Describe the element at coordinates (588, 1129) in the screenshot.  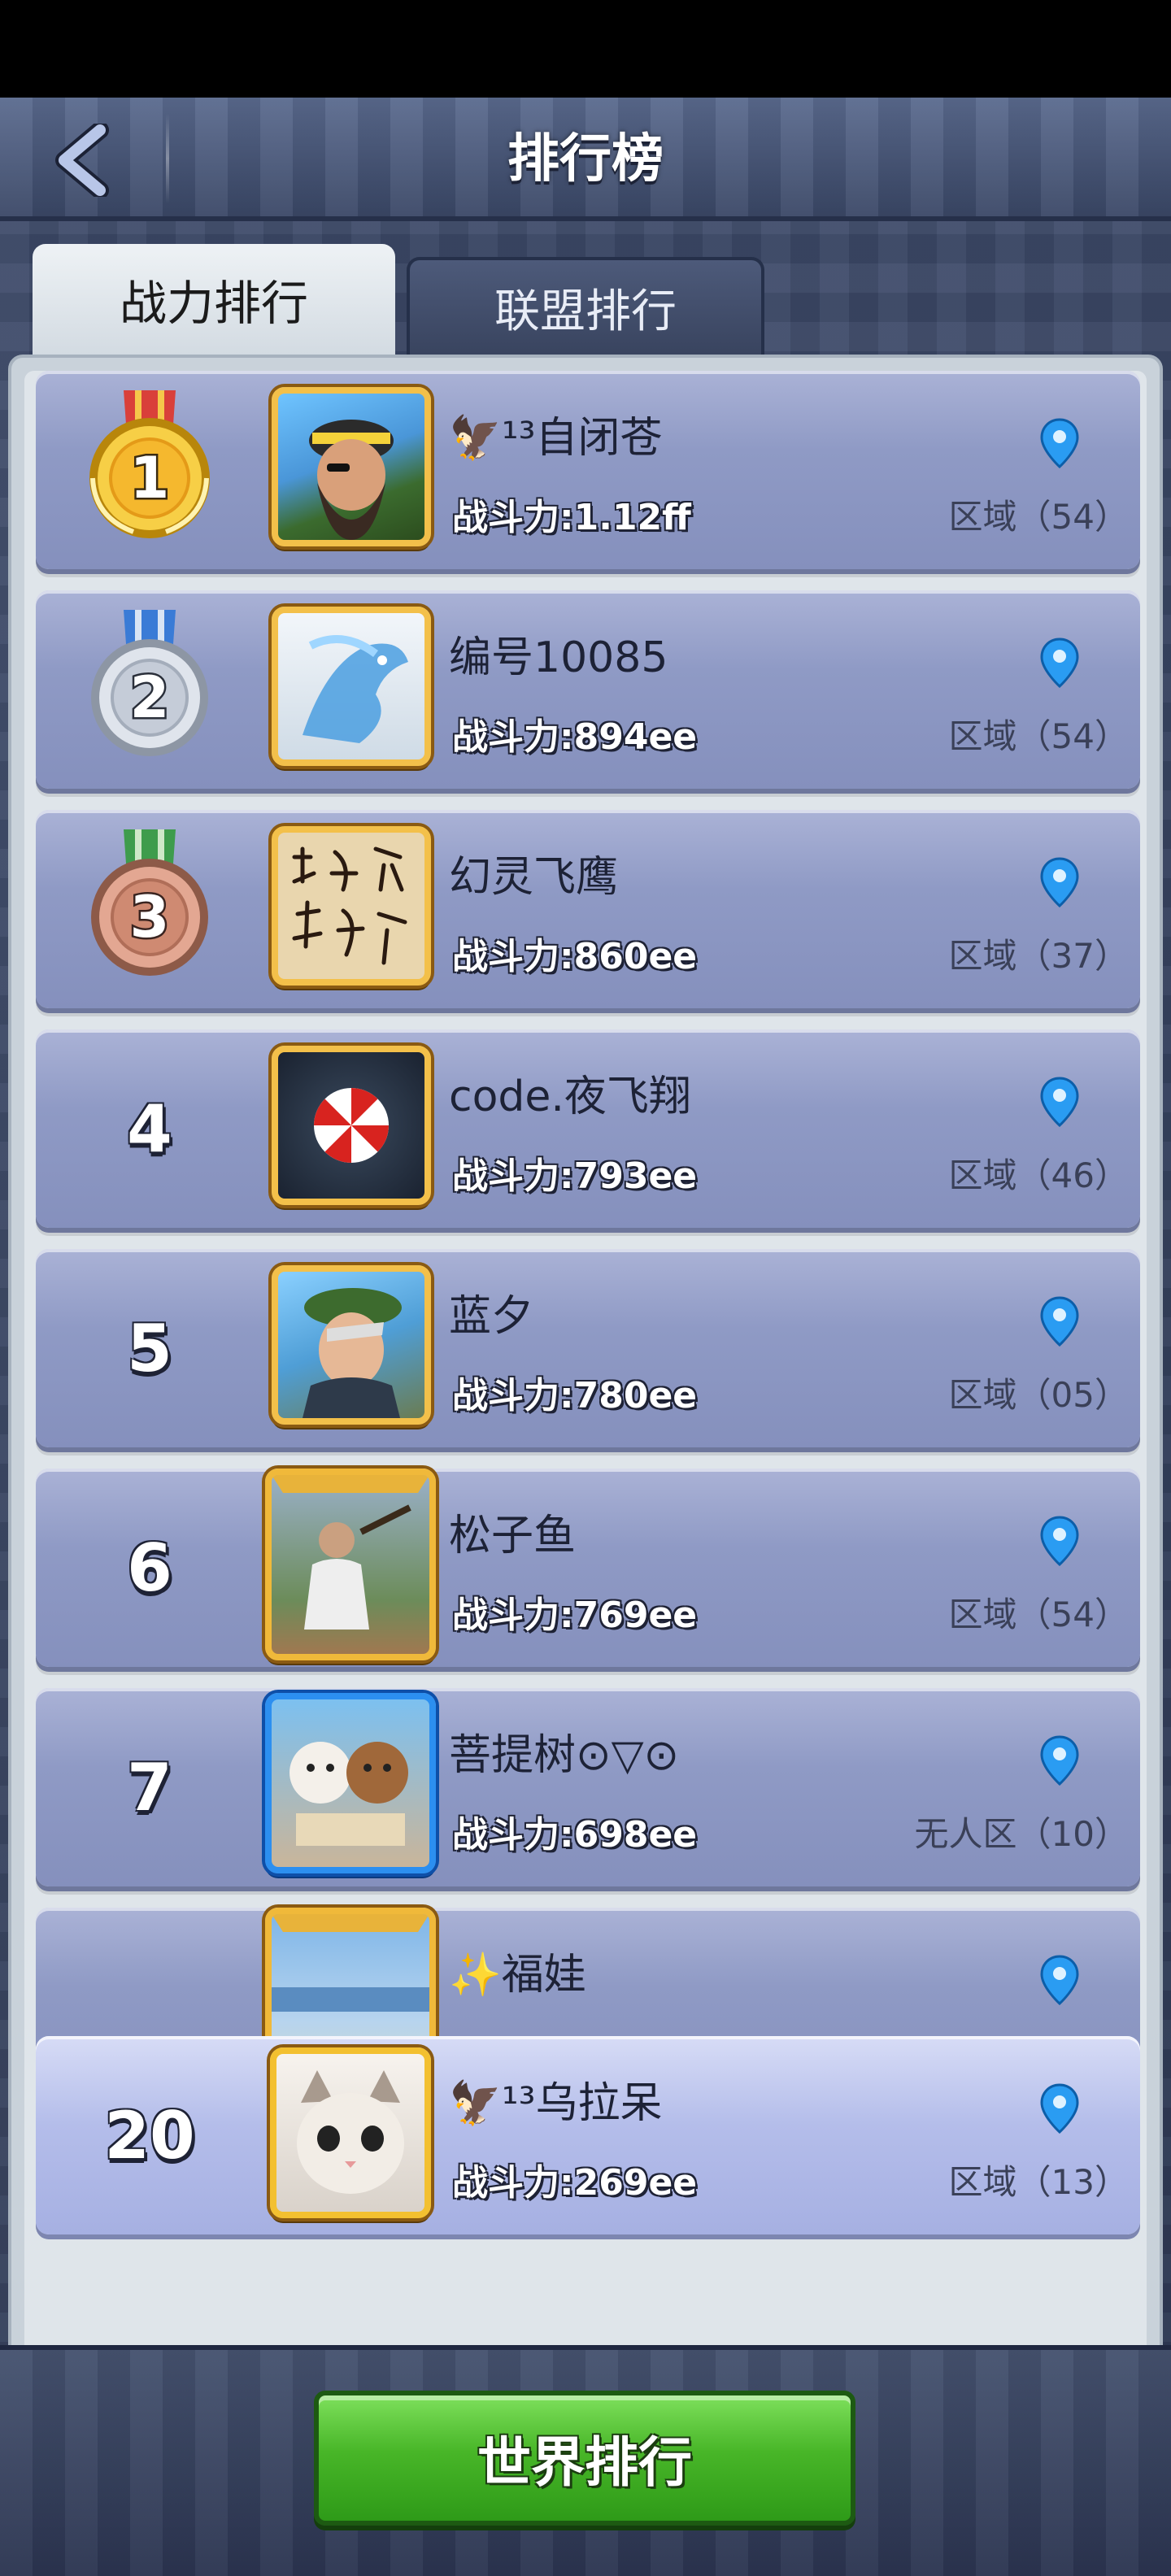
I see `list-item: 4 code.夜飞翔 战斗力:793ee 区域（46）` at that location.